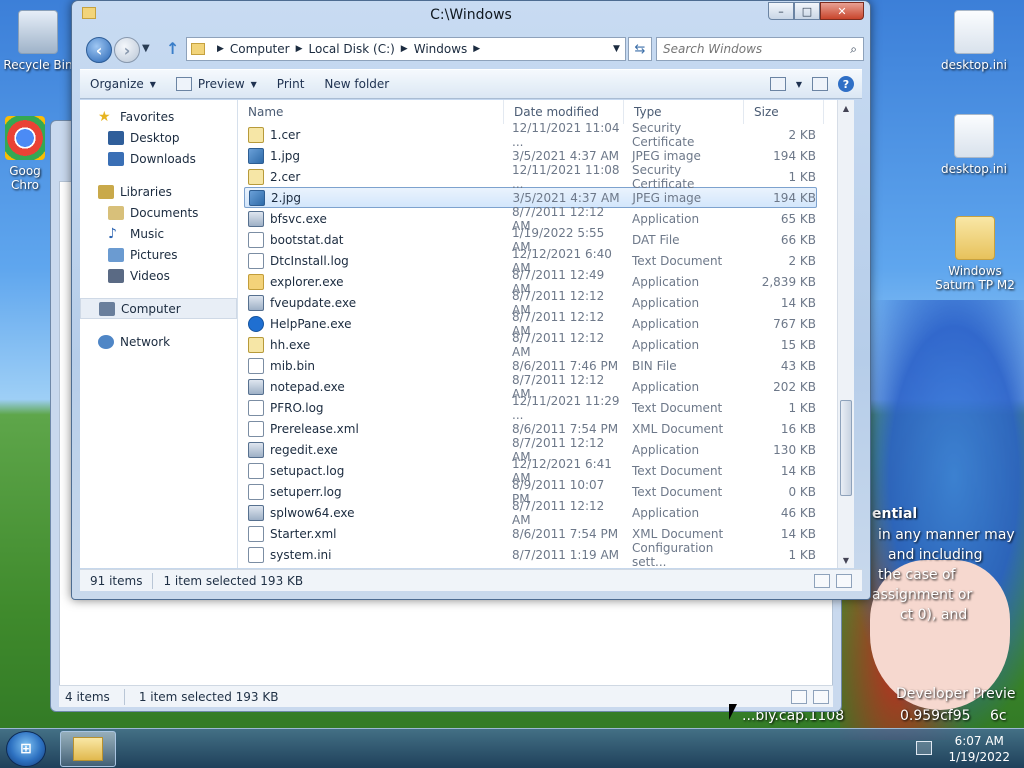  I want to click on desktop-icon-folder: Windows Saturn TP M2, so click(975, 254).